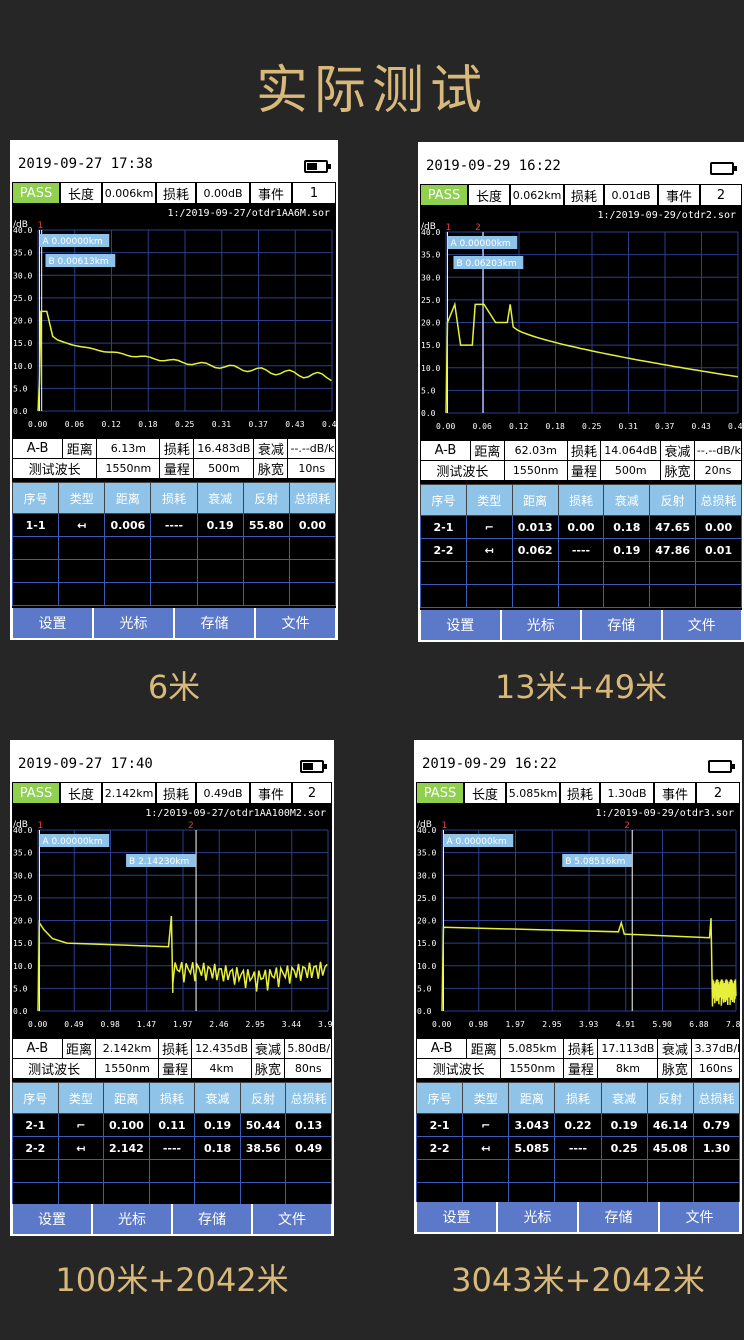  I want to click on x-tick-label: 0.25, so click(591, 426).